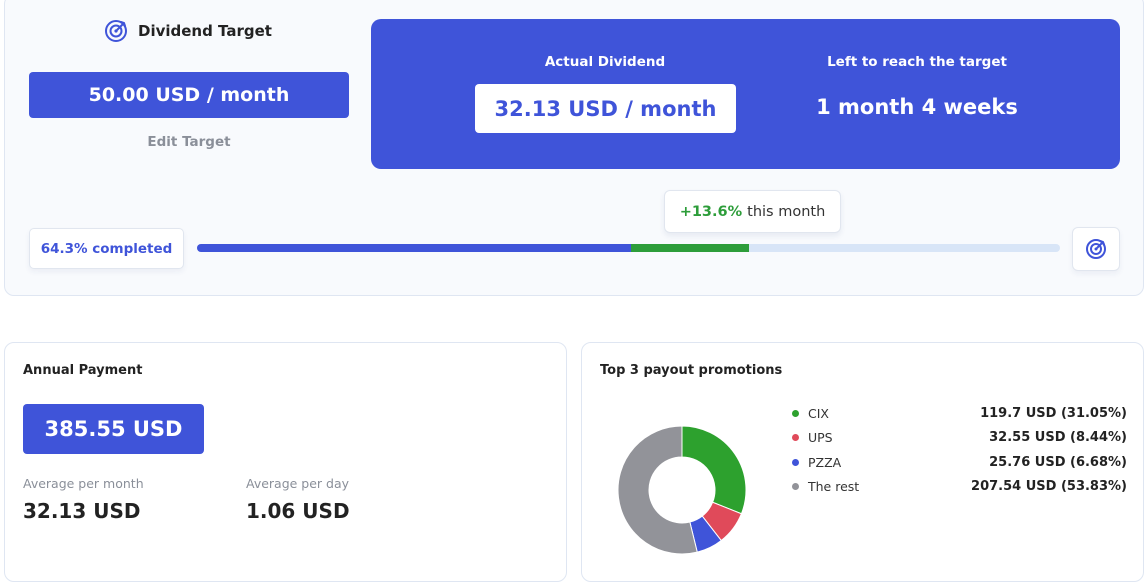  I want to click on legend-value: 119.7 USD (31.05%), so click(1053, 413).